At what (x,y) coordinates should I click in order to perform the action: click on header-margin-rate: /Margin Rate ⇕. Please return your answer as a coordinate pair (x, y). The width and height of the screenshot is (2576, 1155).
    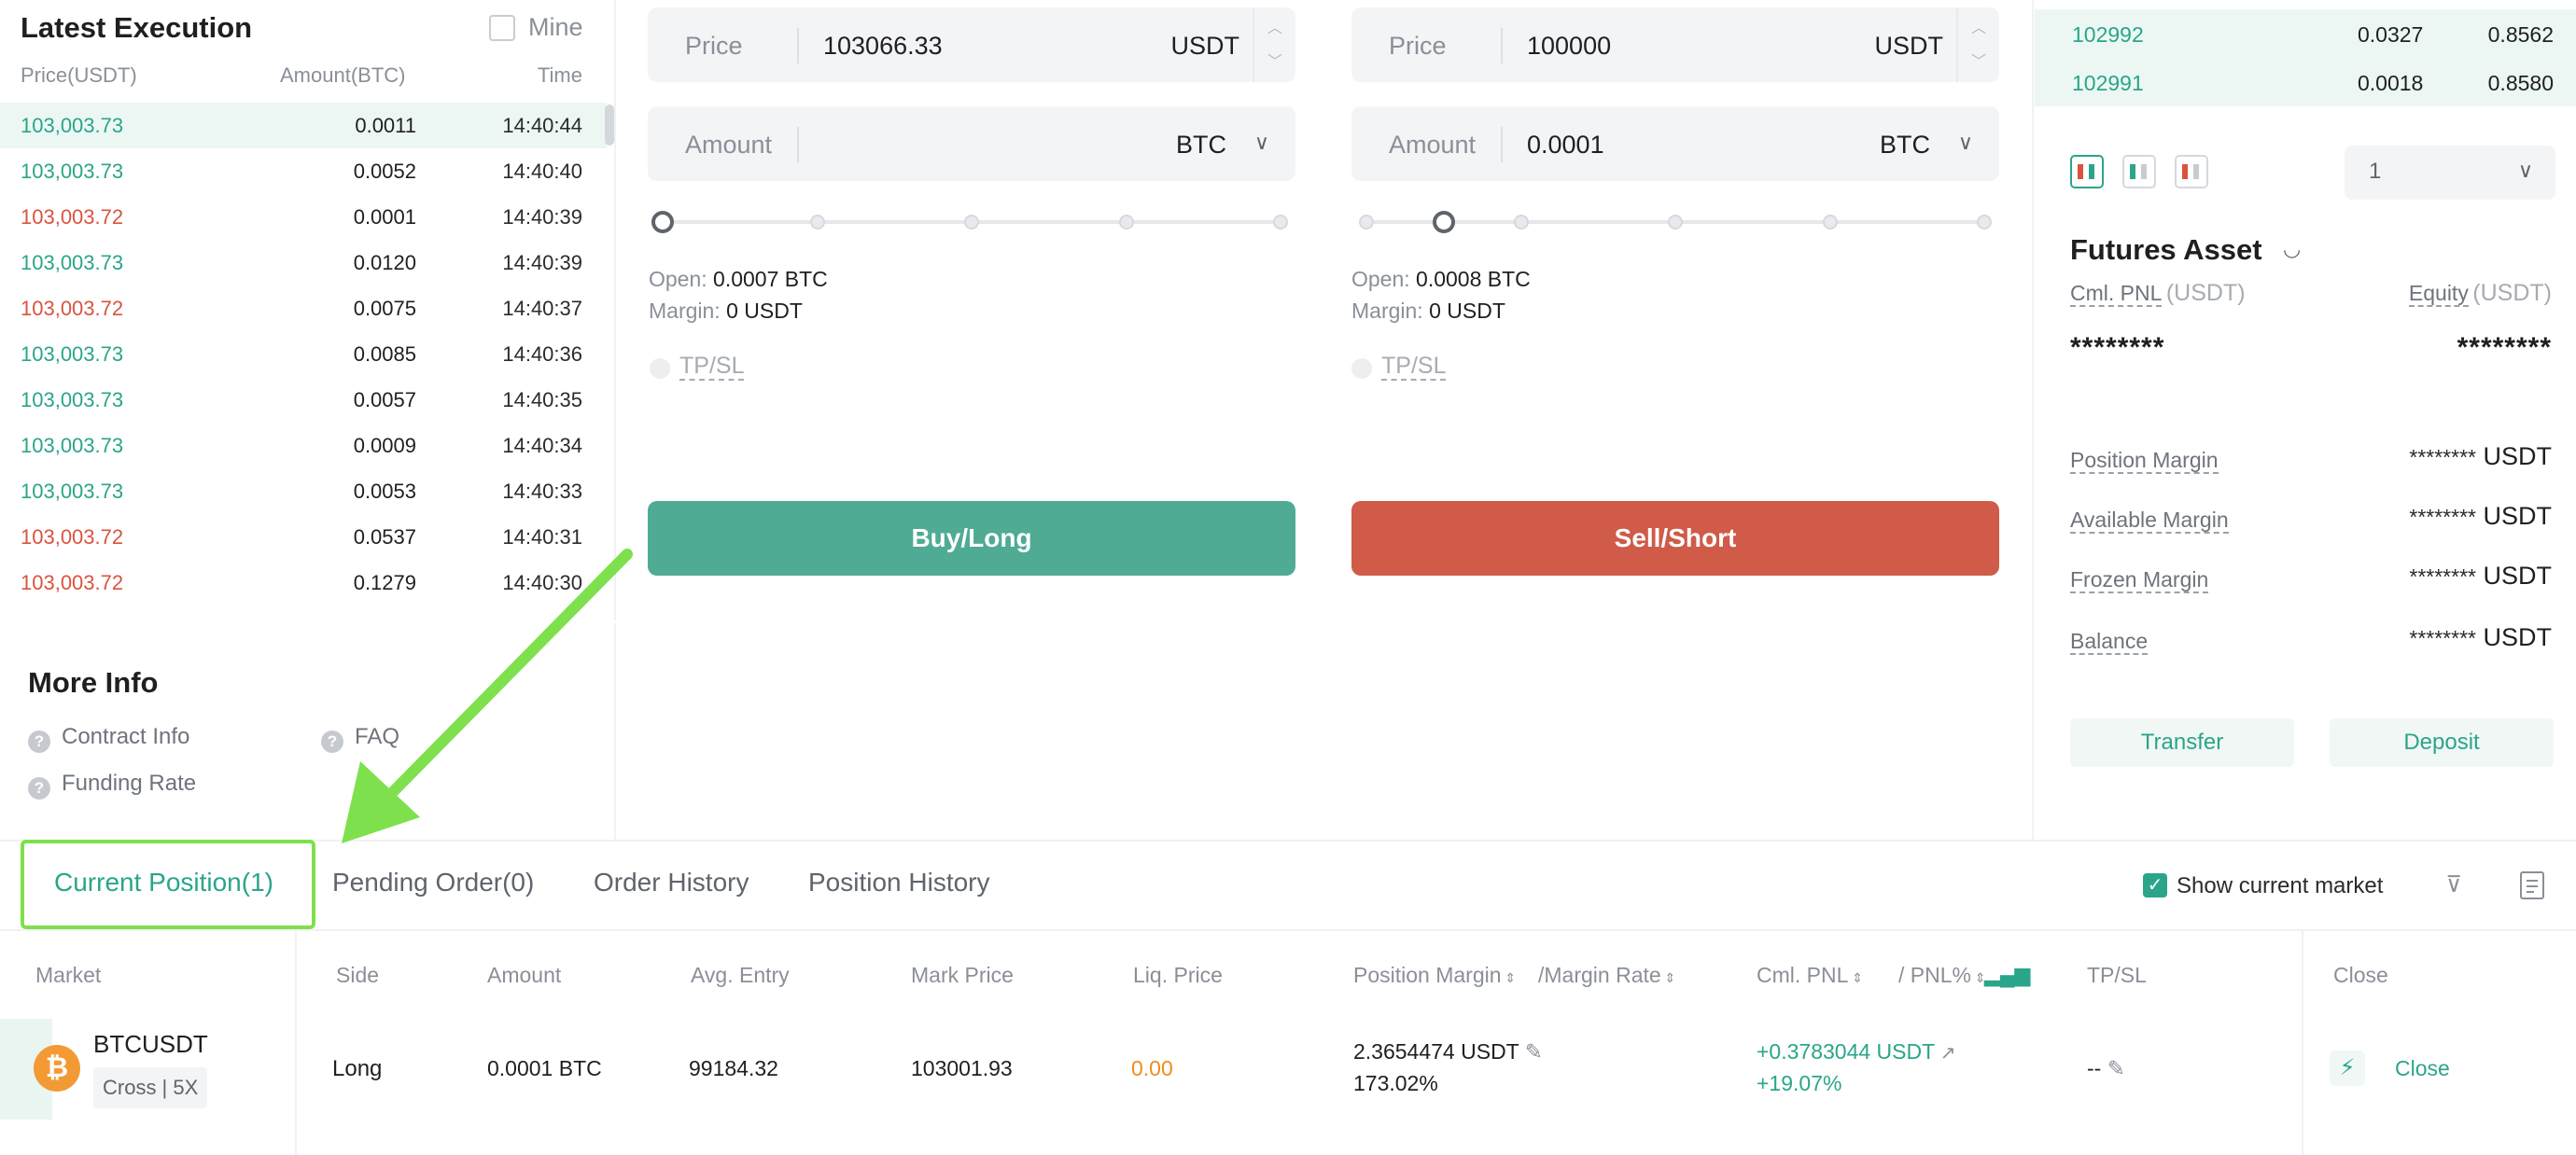
    Looking at the image, I should click on (1606, 975).